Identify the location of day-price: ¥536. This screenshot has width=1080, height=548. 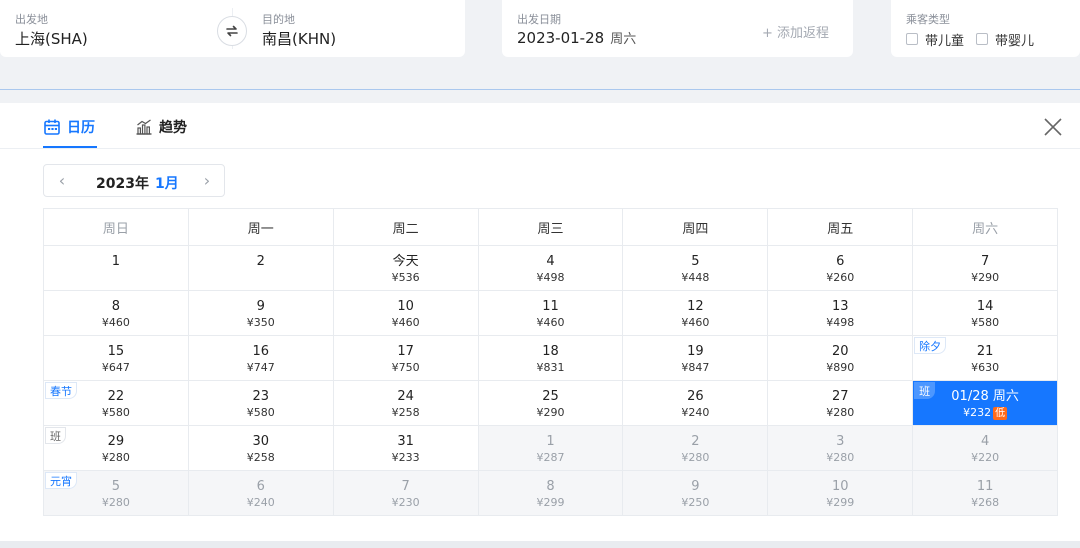
(406, 277).